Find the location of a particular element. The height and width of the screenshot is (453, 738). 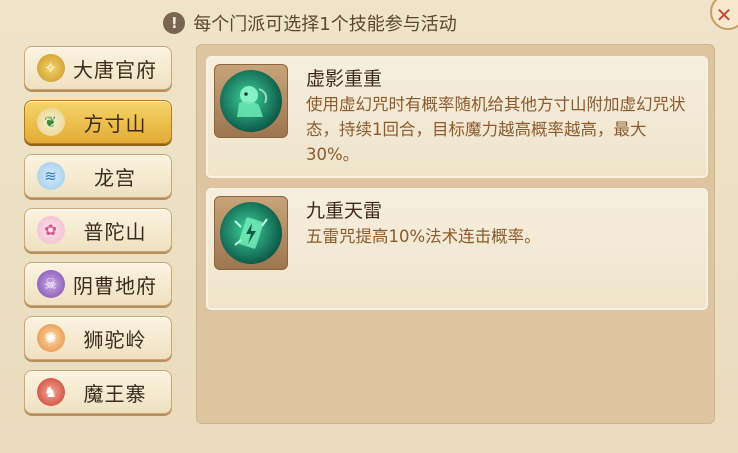

sidebar-item-label: 阴曹地府 is located at coordinates (115, 285).